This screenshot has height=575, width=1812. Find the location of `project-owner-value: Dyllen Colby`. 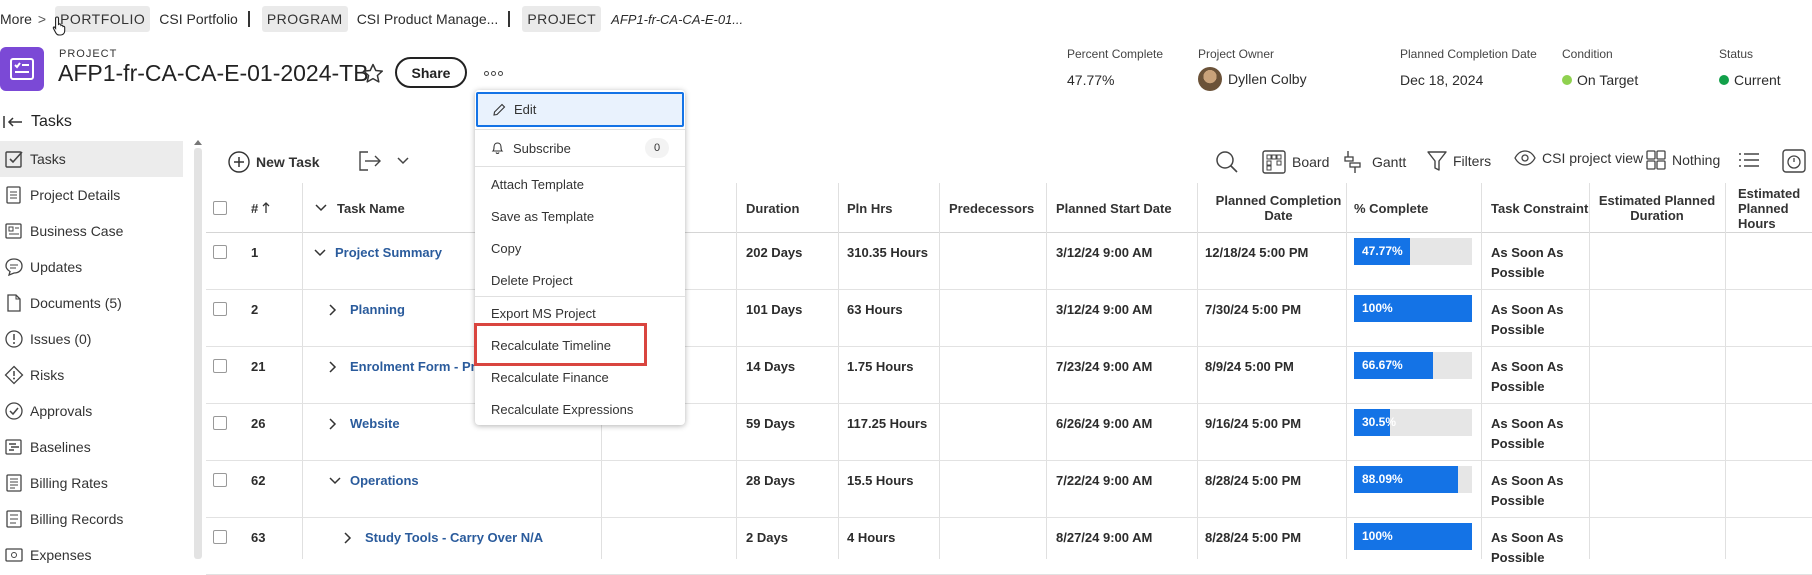

project-owner-value: Dyllen Colby is located at coordinates (1252, 79).